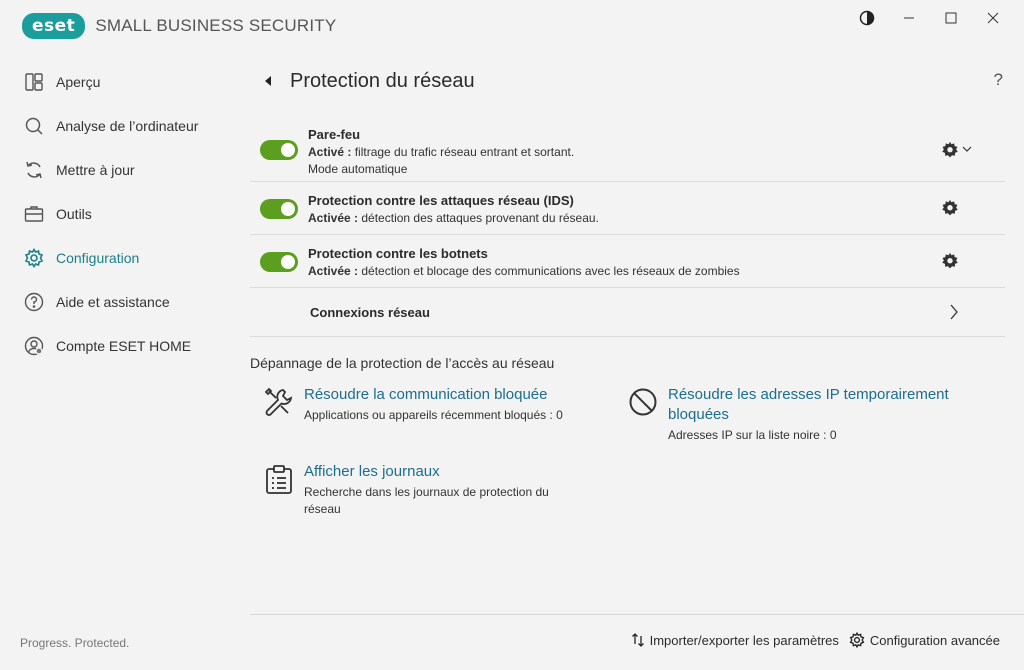 This screenshot has width=1024, height=670. I want to click on account-icon, so click(34, 346).